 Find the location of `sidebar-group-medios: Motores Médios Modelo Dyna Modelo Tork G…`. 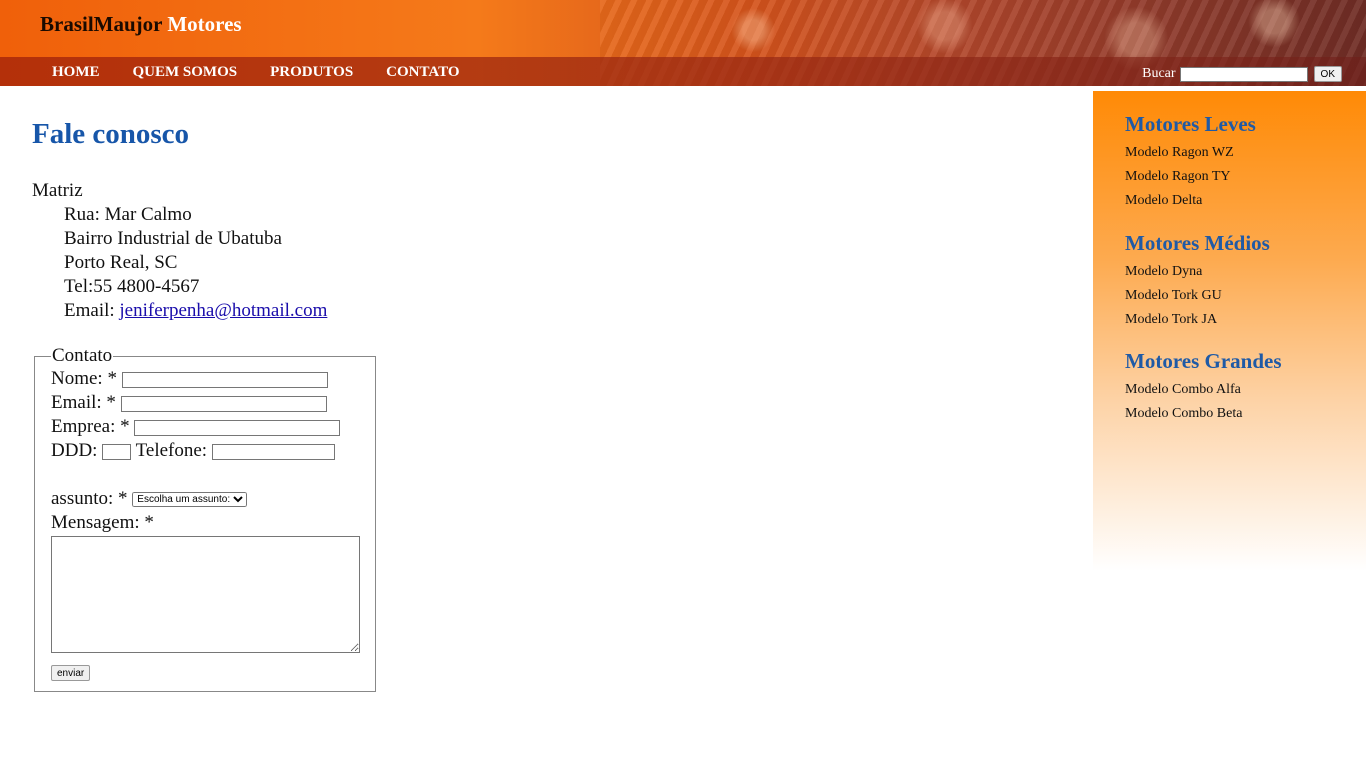

sidebar-group-medios: Motores Médios Modelo Dyna Modelo Tork G… is located at coordinates (1197, 281).